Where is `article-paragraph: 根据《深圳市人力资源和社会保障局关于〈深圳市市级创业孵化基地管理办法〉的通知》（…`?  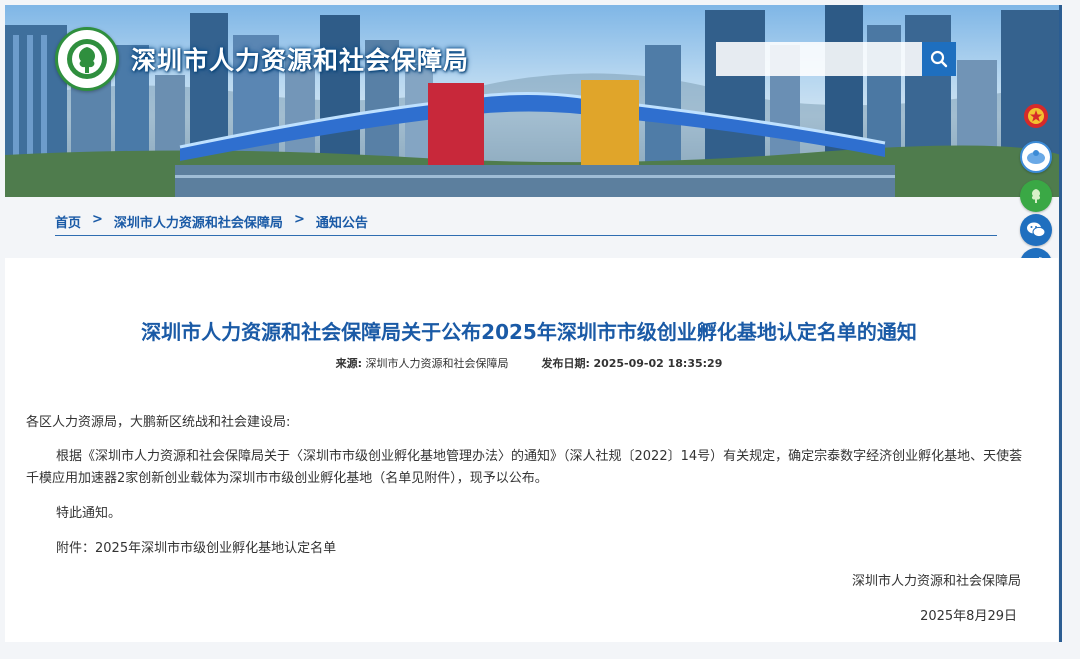 article-paragraph: 根据《深圳市人力资源和社会保障局关于〈深圳市市级创业孵化基地管理办法〉的通知》（… is located at coordinates (524, 467).